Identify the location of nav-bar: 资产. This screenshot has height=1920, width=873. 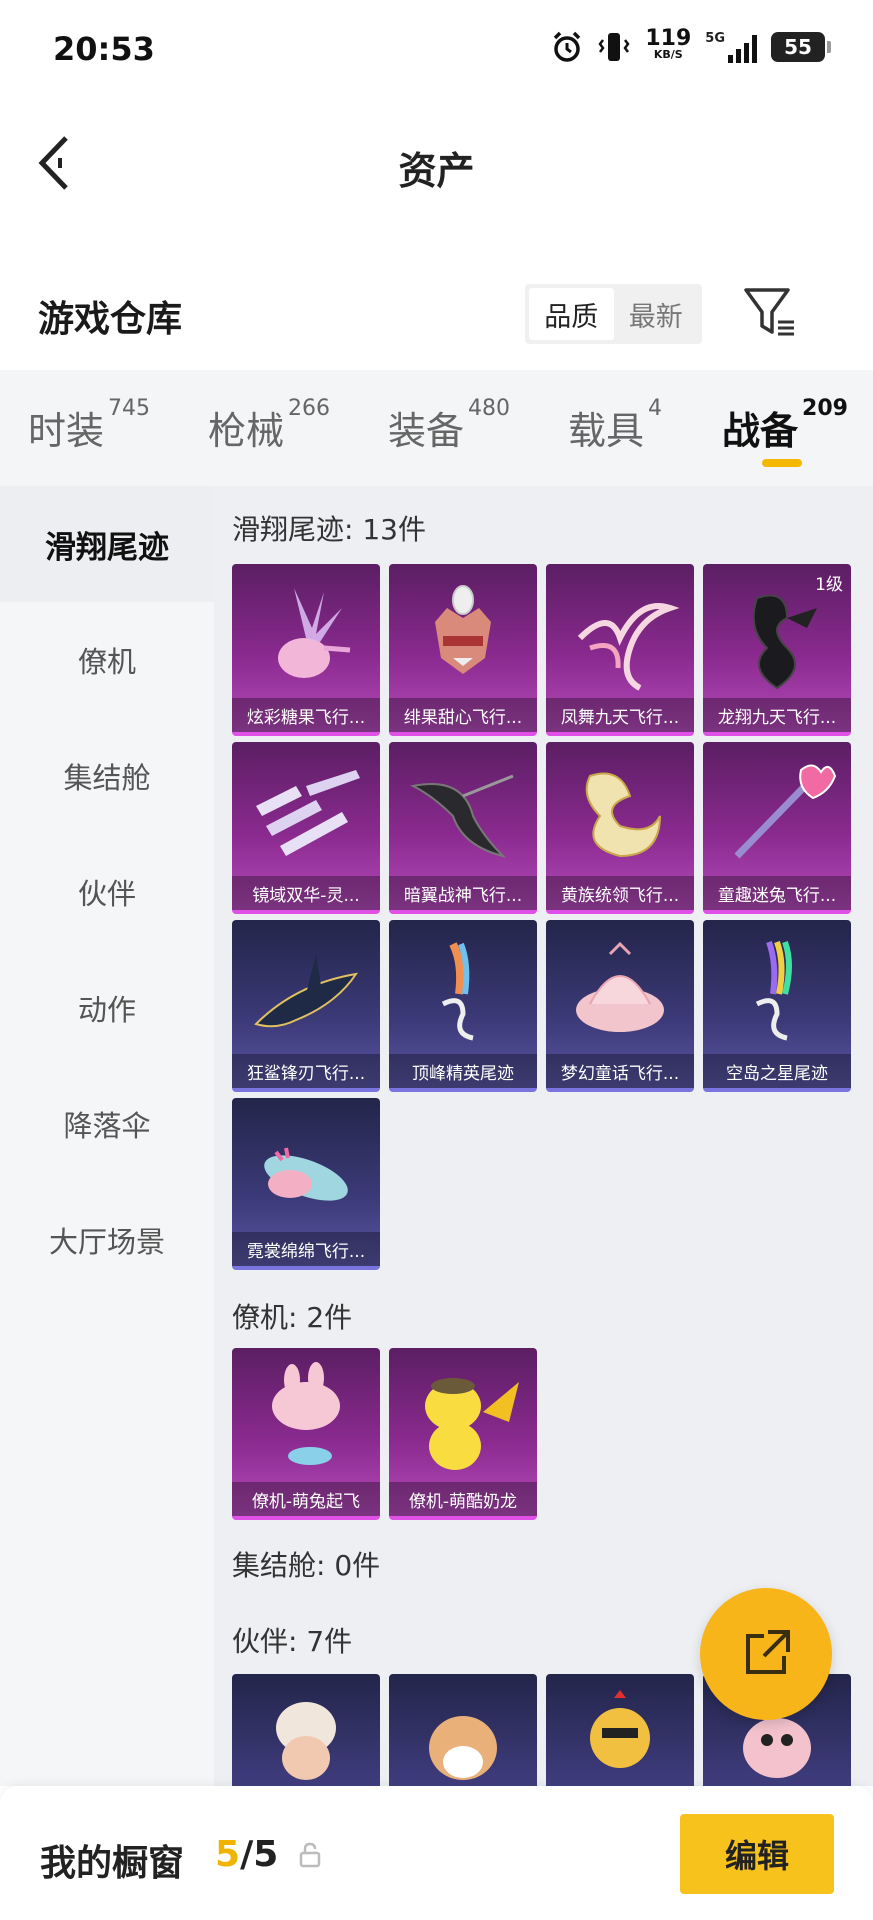
(436, 165).